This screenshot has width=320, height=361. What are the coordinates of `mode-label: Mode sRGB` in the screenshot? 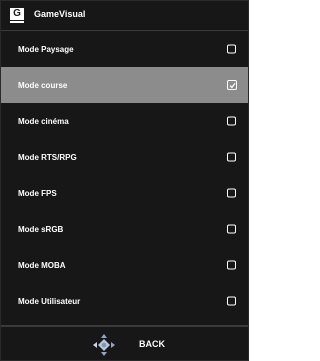 It's located at (41, 229).